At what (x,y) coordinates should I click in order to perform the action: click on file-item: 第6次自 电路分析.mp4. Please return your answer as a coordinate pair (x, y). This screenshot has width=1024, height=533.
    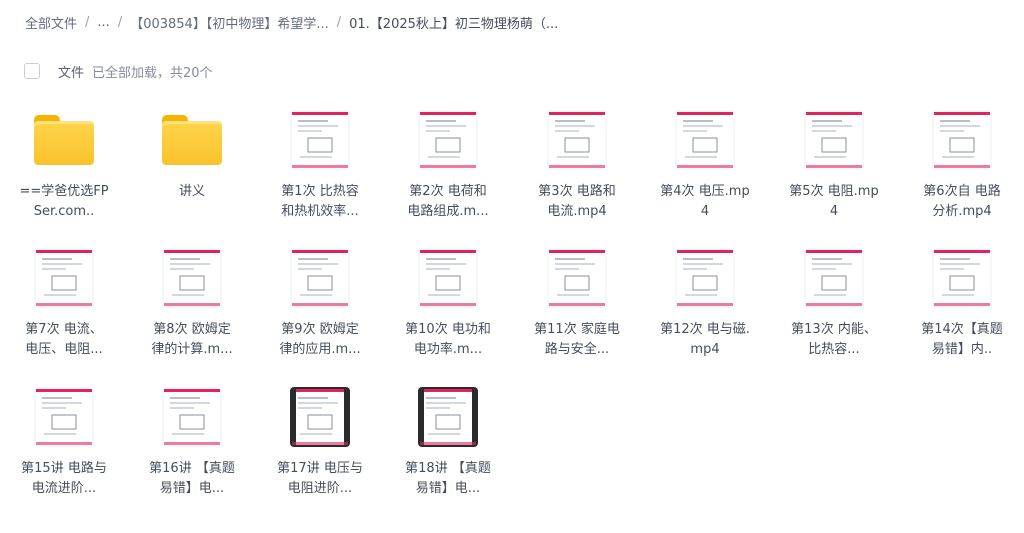
    Looking at the image, I should click on (961, 165).